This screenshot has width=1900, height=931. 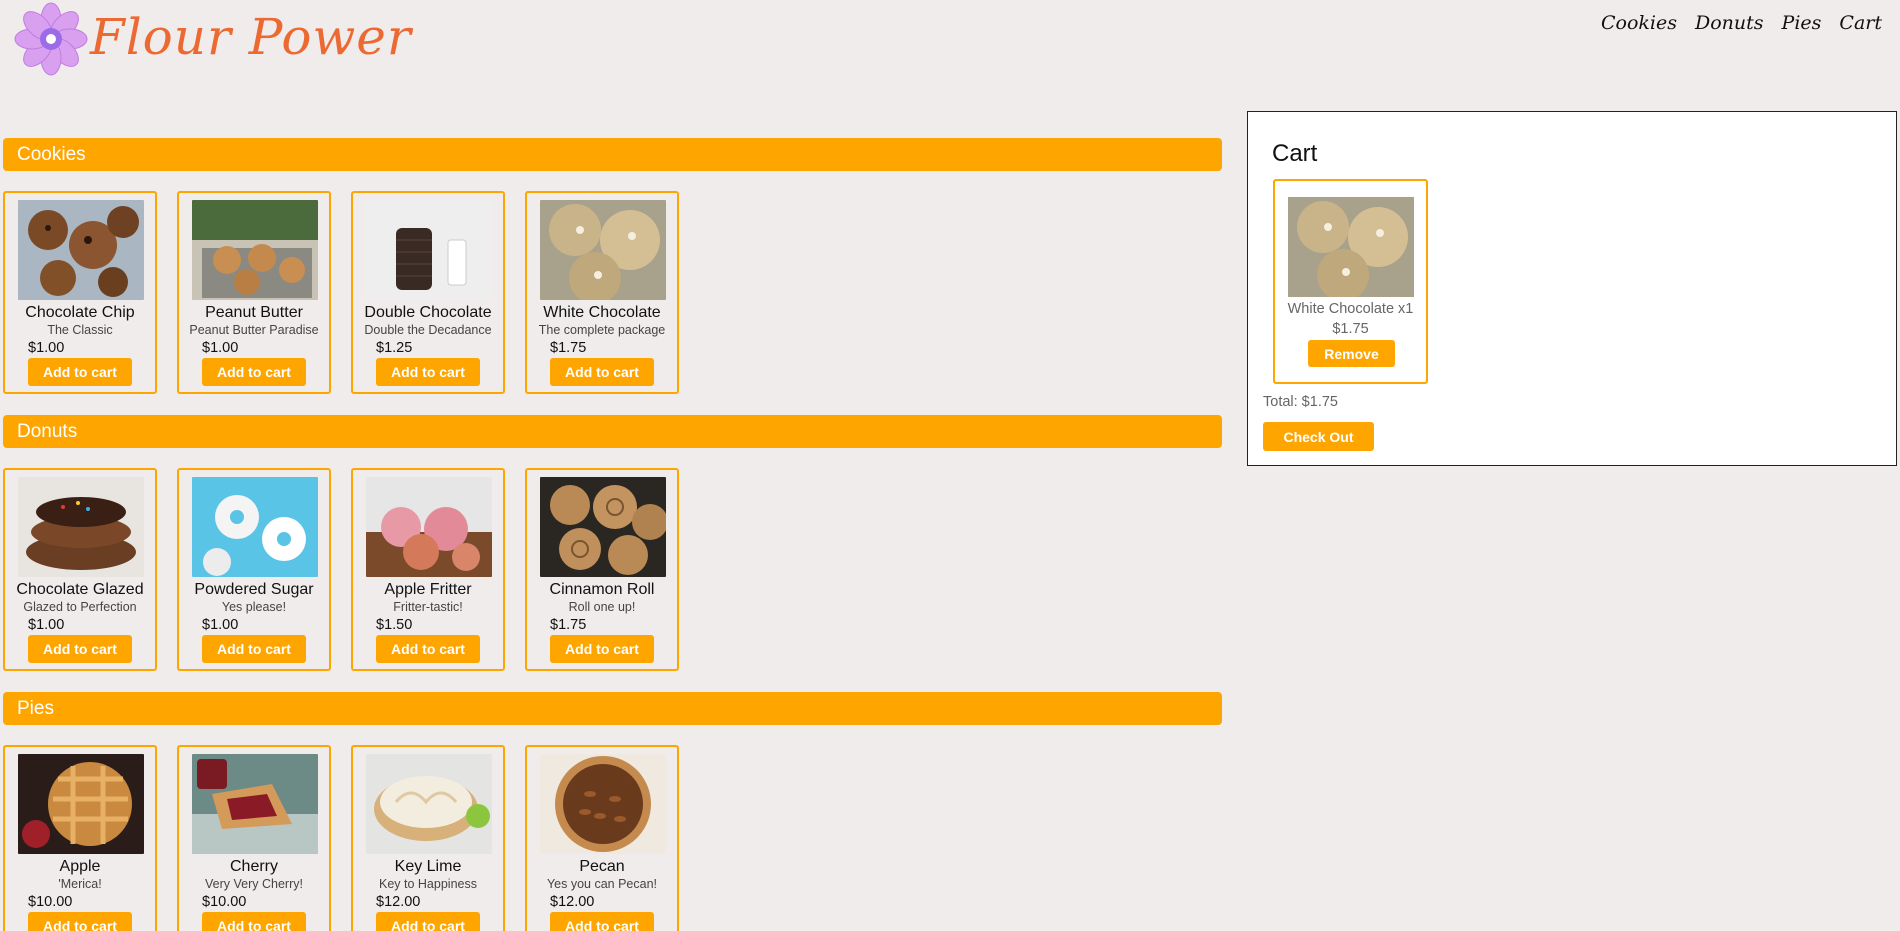 I want to click on cart-item: White Chocolate x1 $1.75 Remove, so click(x=1350, y=281).